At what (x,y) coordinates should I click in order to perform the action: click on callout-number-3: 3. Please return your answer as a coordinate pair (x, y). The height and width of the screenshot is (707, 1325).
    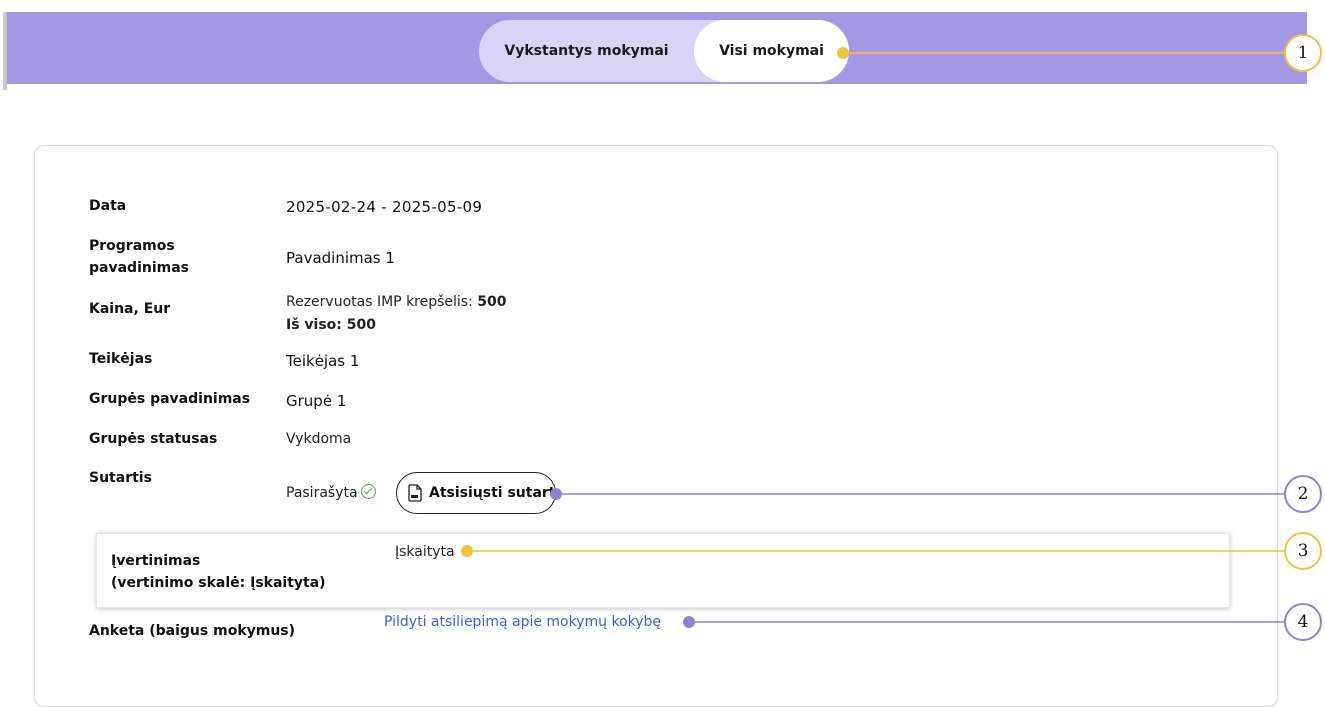
    Looking at the image, I should click on (1303, 551).